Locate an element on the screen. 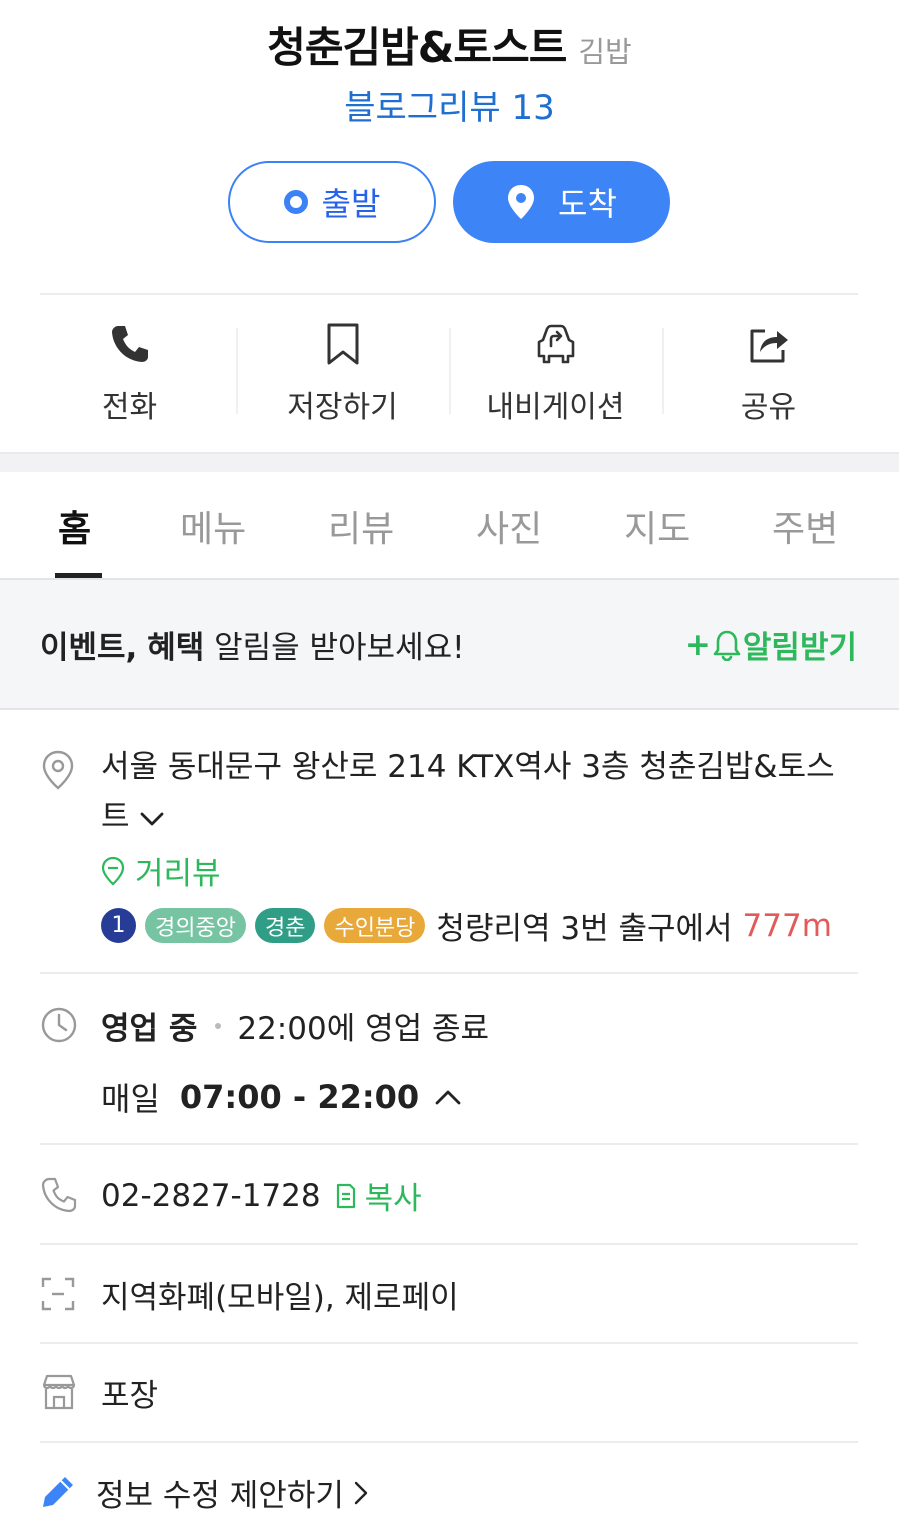 The width and height of the screenshot is (899, 1529). edit-suggest-label: 정보 수정 제안하기 is located at coordinates (220, 1496).